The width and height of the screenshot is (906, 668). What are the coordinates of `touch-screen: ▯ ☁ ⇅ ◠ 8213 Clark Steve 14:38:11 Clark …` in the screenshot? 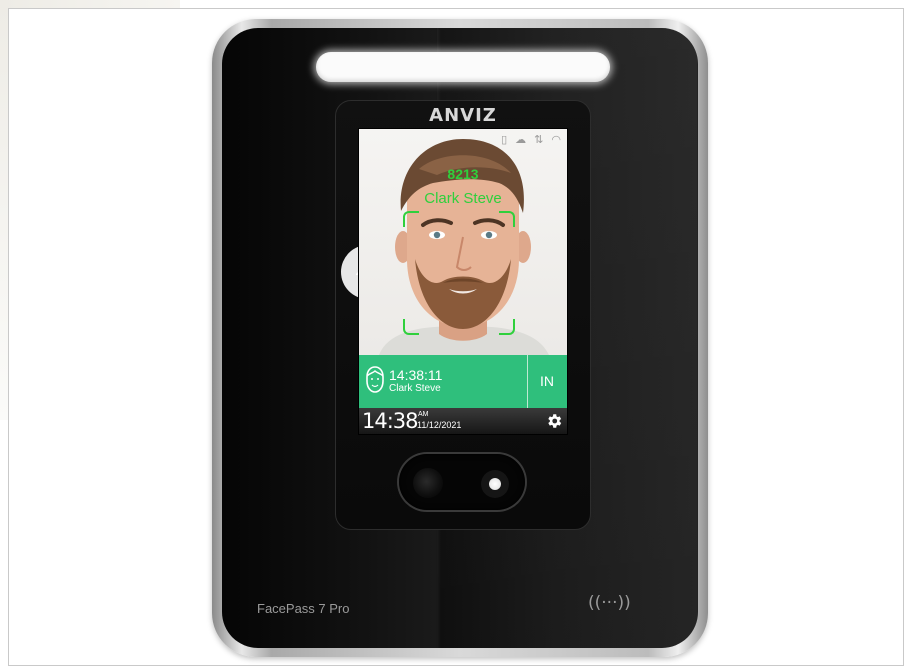 It's located at (463, 281).